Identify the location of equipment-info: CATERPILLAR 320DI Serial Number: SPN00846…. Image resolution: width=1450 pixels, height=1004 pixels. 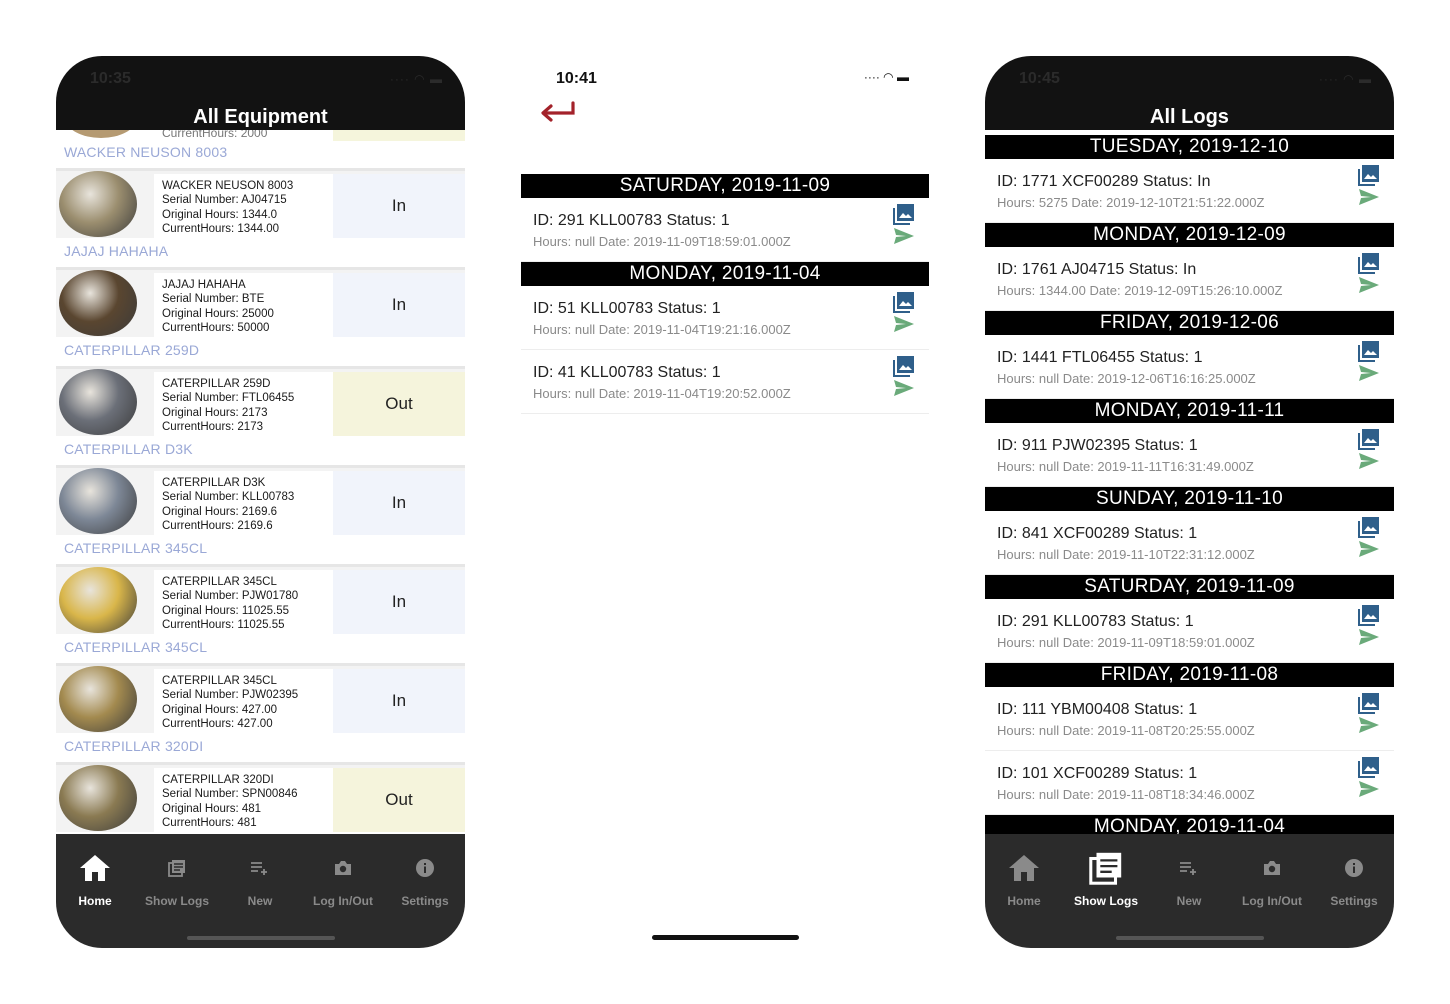
(243, 800).